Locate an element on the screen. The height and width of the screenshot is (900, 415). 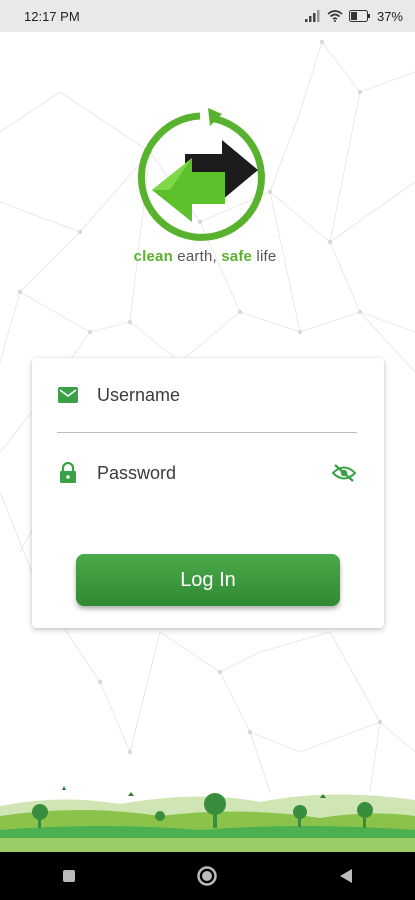
system-nav-bar is located at coordinates (207, 876).